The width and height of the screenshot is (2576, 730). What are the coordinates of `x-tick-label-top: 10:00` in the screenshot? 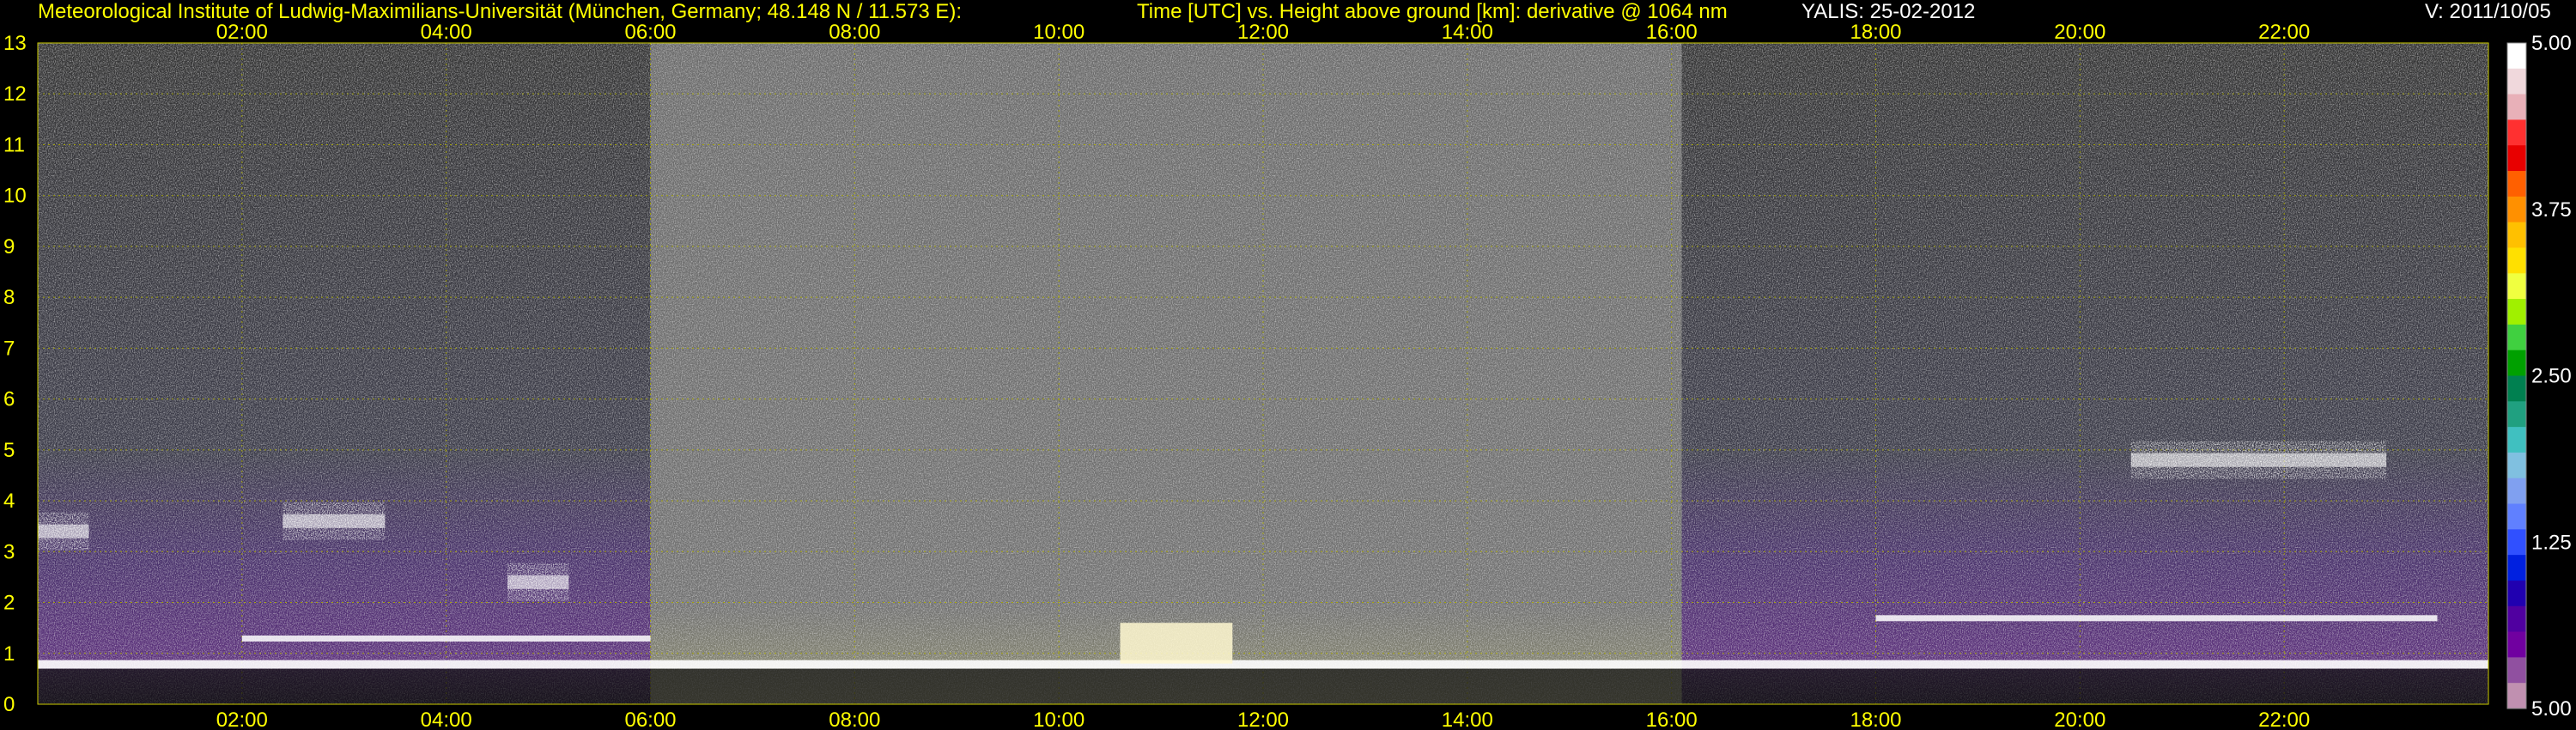 It's located at (1058, 32).